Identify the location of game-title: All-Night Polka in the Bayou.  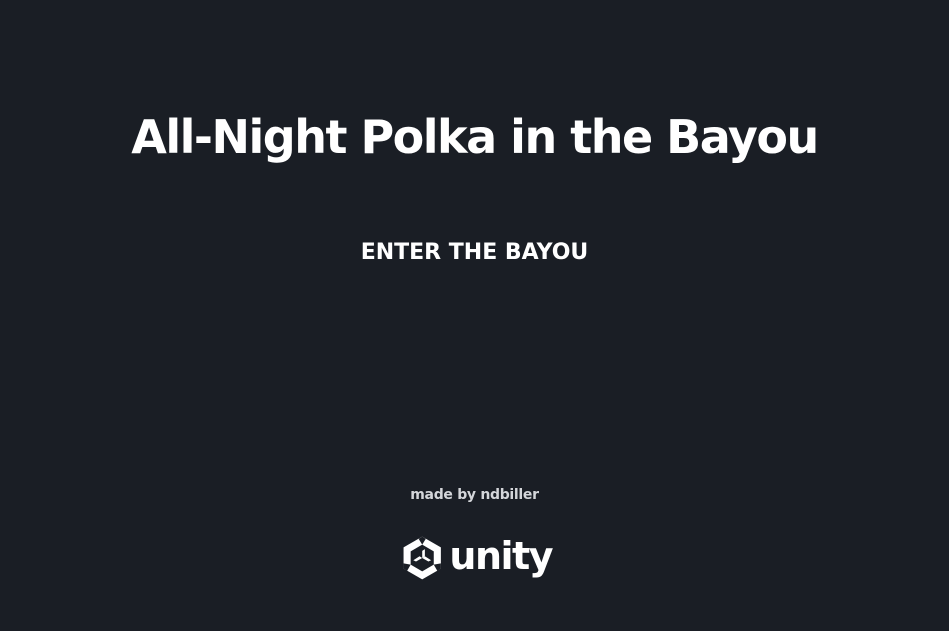
(475, 137).